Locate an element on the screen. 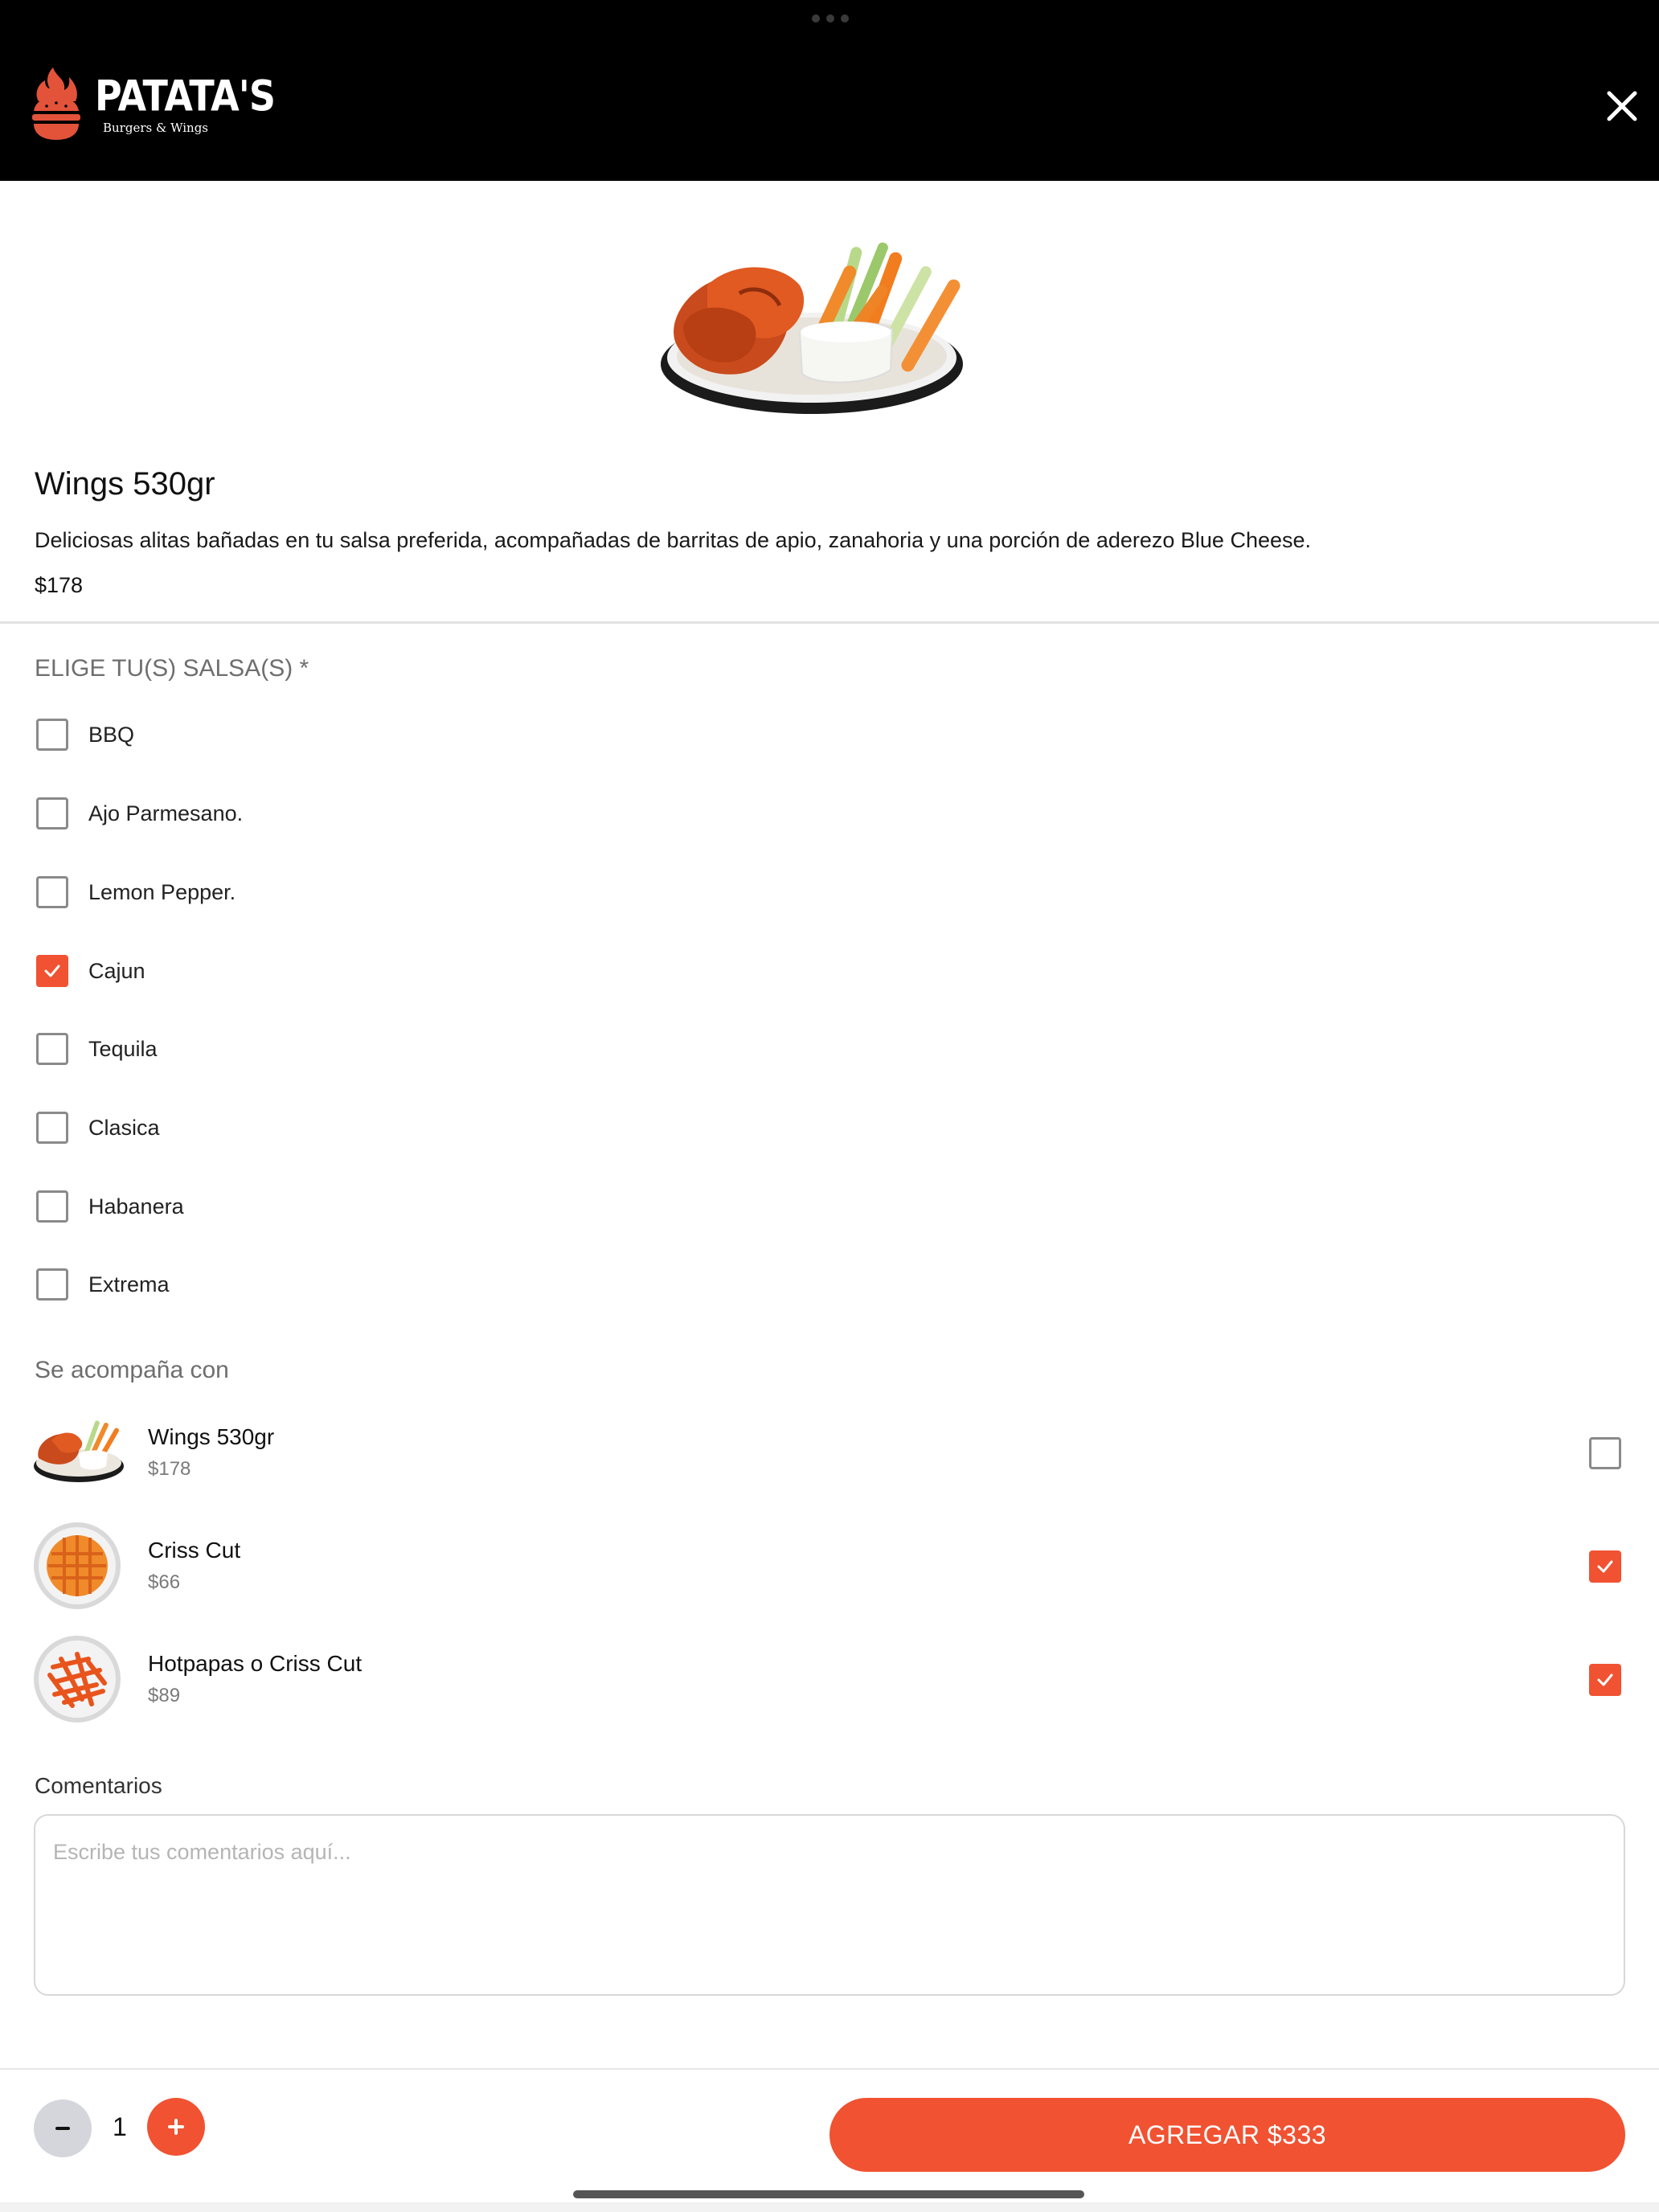  increase-quantity-button is located at coordinates (176, 2127).